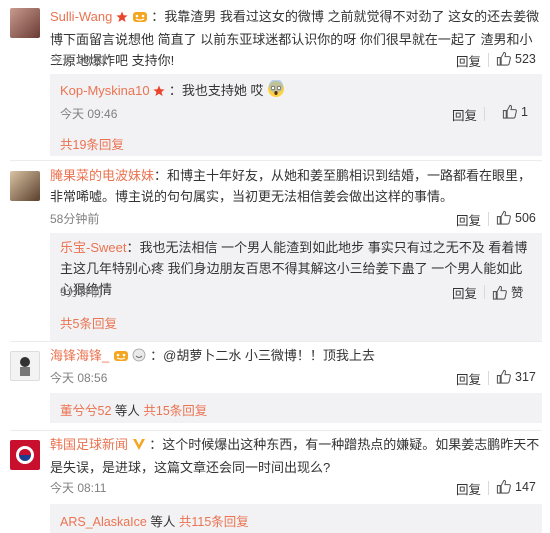 This screenshot has height=533, width=550. I want to click on like-button: 523, so click(516, 58).